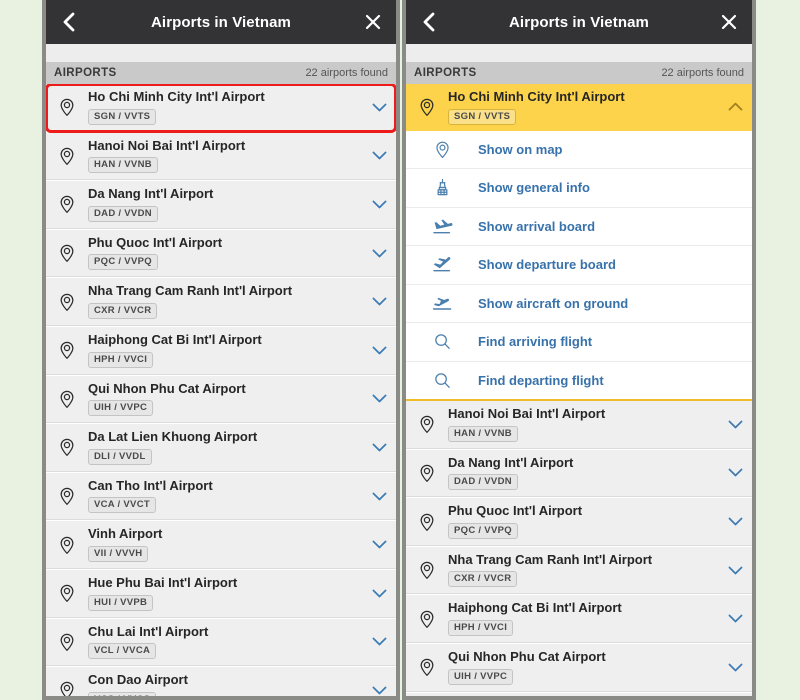 The width and height of the screenshot is (800, 700). Describe the element at coordinates (702, 73) in the screenshot. I see `section-count: 22 airports found` at that location.